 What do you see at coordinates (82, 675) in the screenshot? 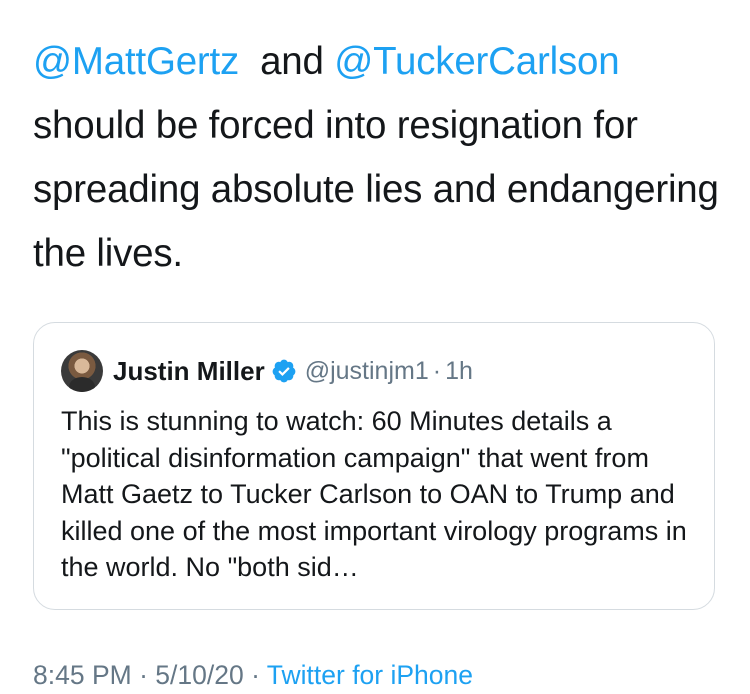
I see `tweet-time: 8:45 PM` at bounding box center [82, 675].